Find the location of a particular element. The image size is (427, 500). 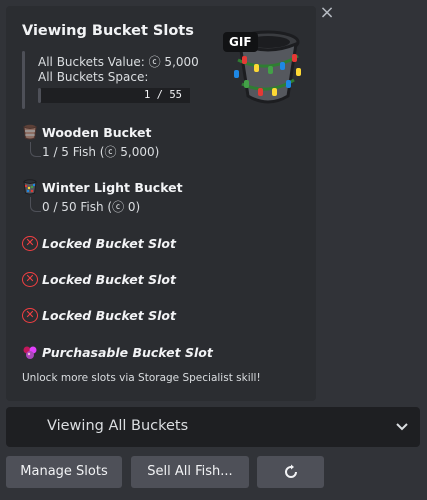

buckets-value-line: All Buckets Value: ⓒ 5,000 is located at coordinates (118, 62).